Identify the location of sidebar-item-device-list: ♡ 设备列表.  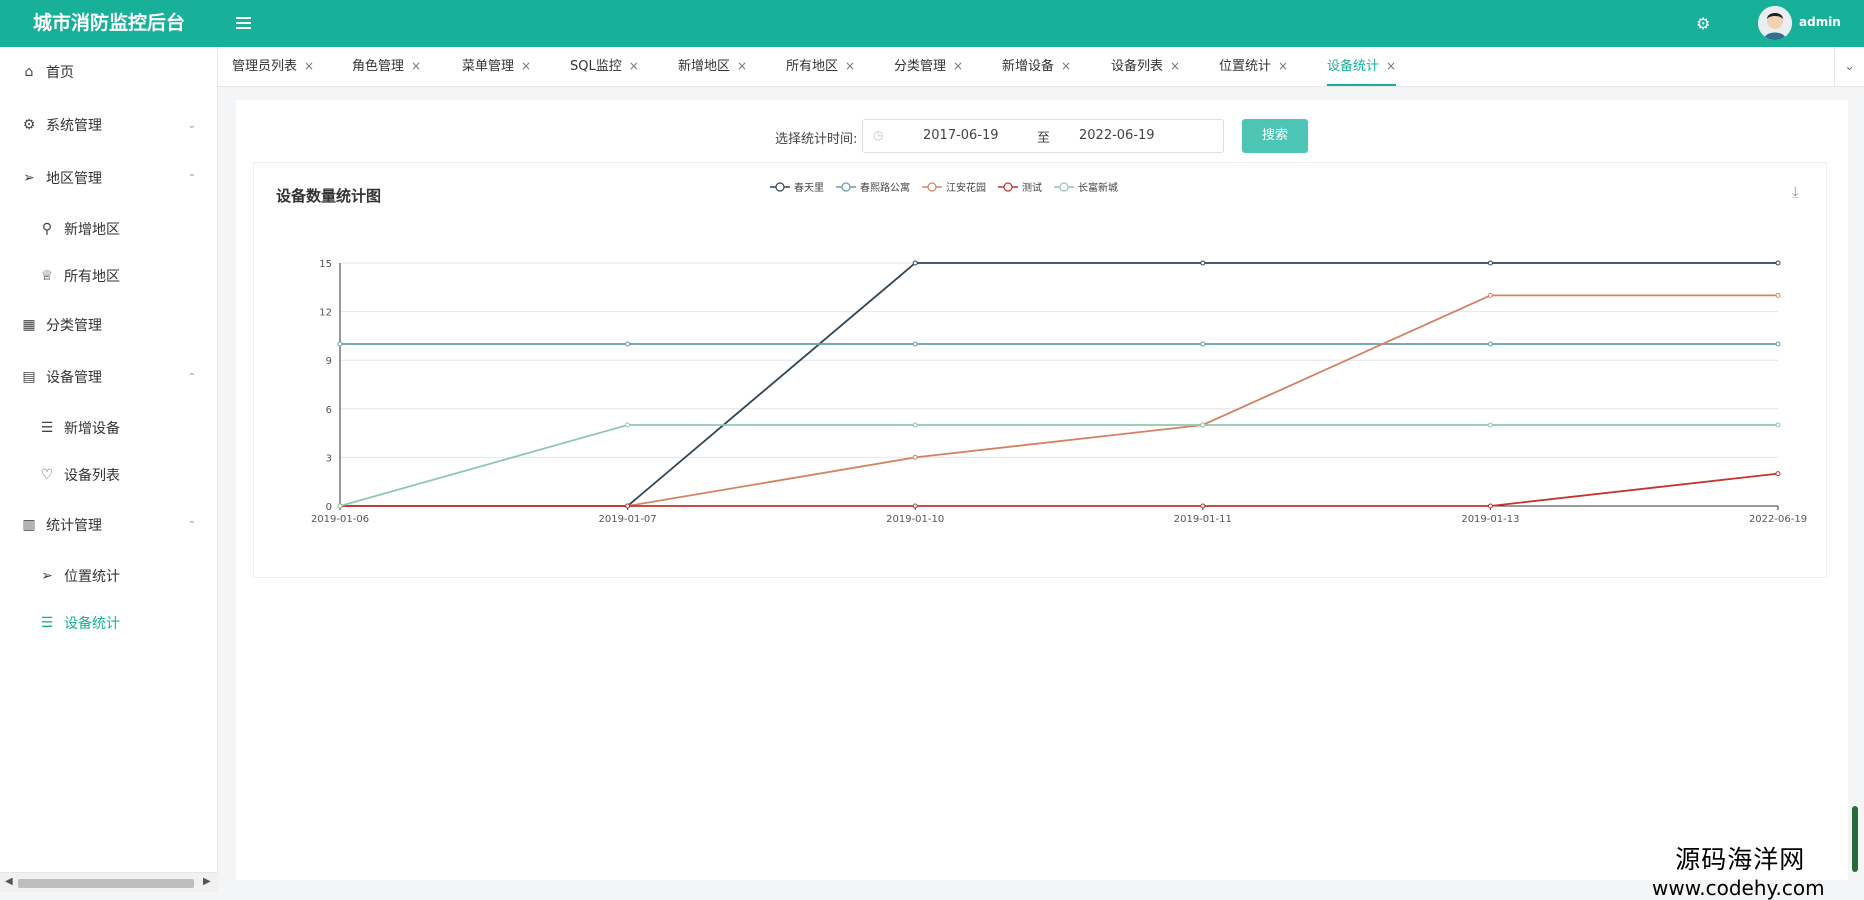
(109, 475).